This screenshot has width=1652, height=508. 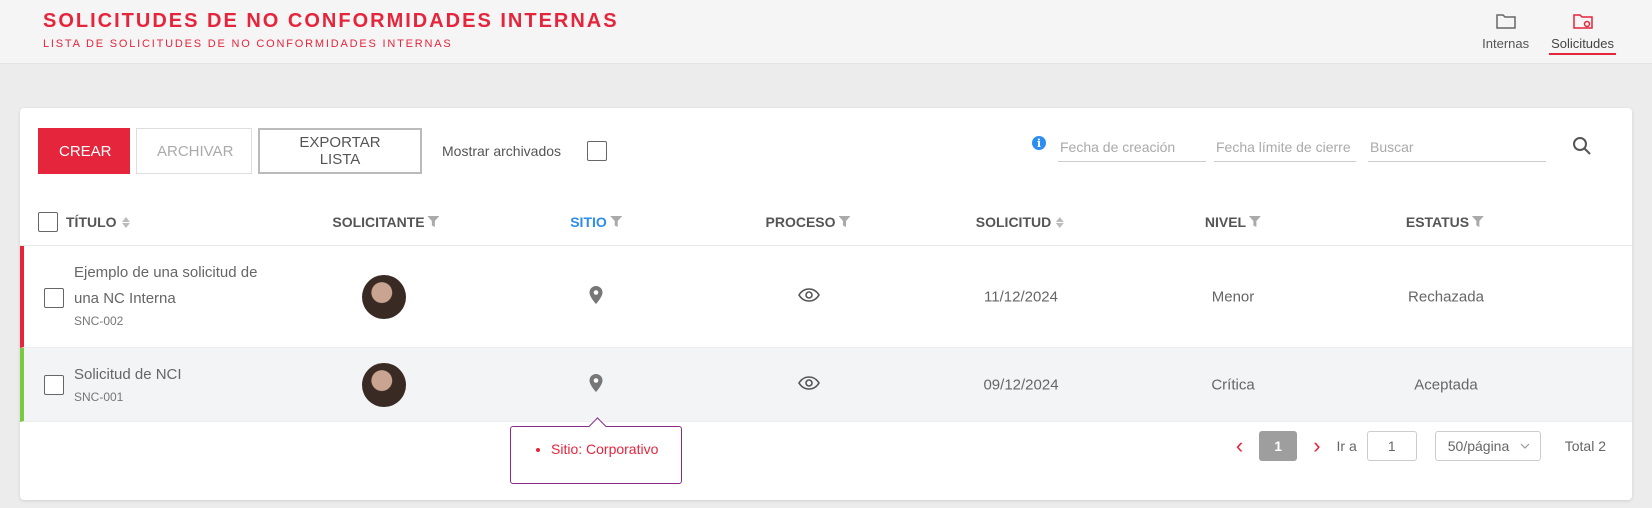 I want to click on page-title: SOLICITUDES DE NO CONFORMIDADES INTERNAS, so click(x=331, y=21).